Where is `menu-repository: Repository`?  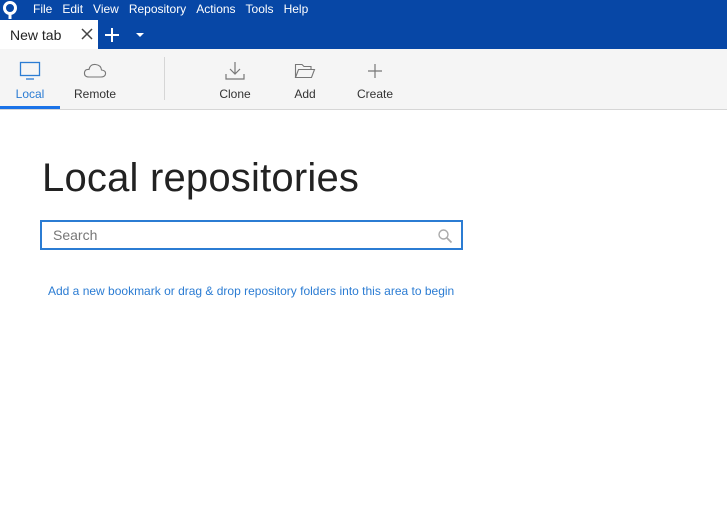 menu-repository: Repository is located at coordinates (157, 10).